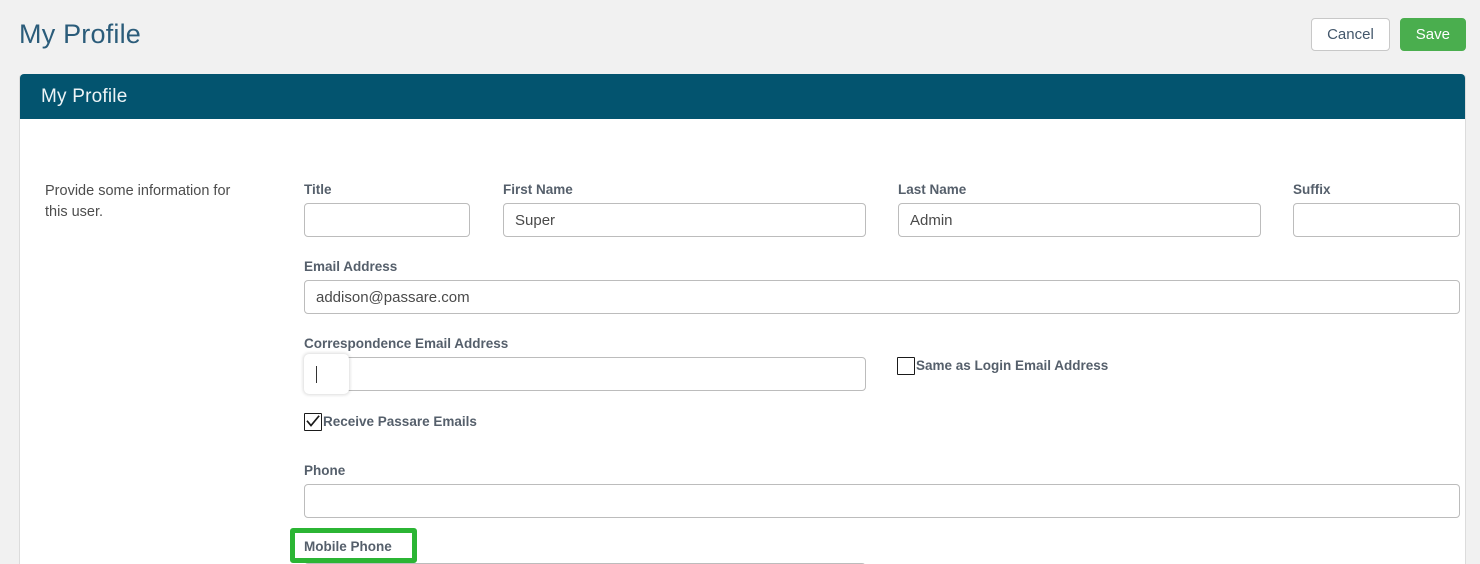  Describe the element at coordinates (932, 189) in the screenshot. I see `last-name-label: Last Name` at that location.